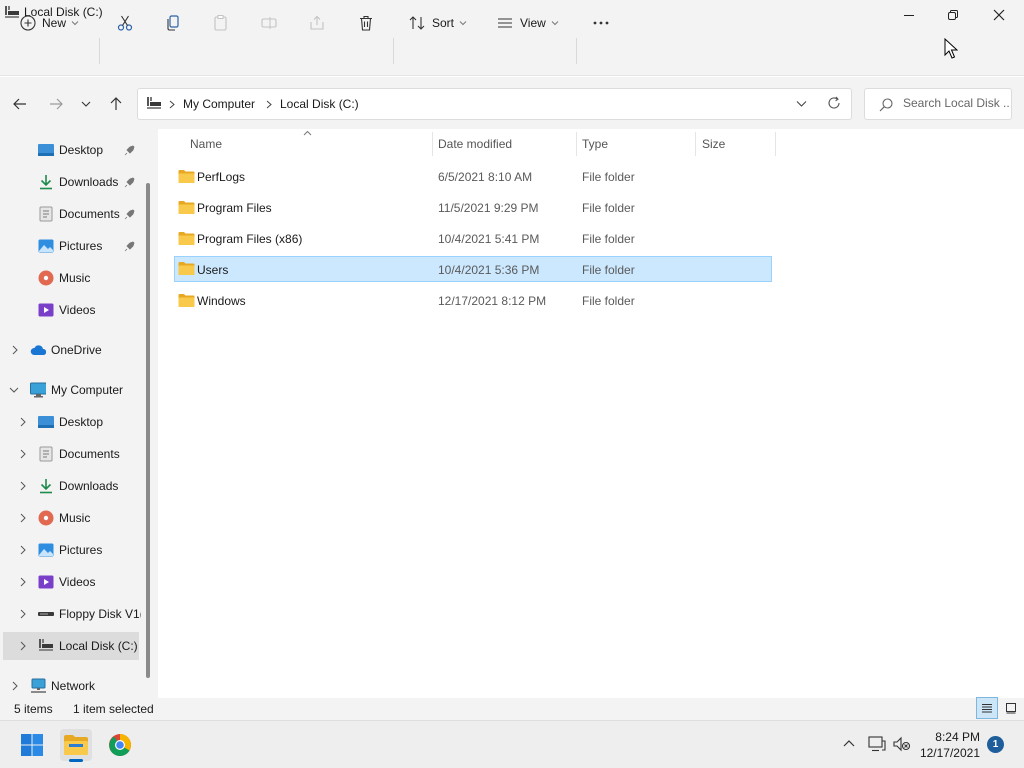  Describe the element at coordinates (89, 182) in the screenshot. I see `nav-item-label: Downloads` at that location.